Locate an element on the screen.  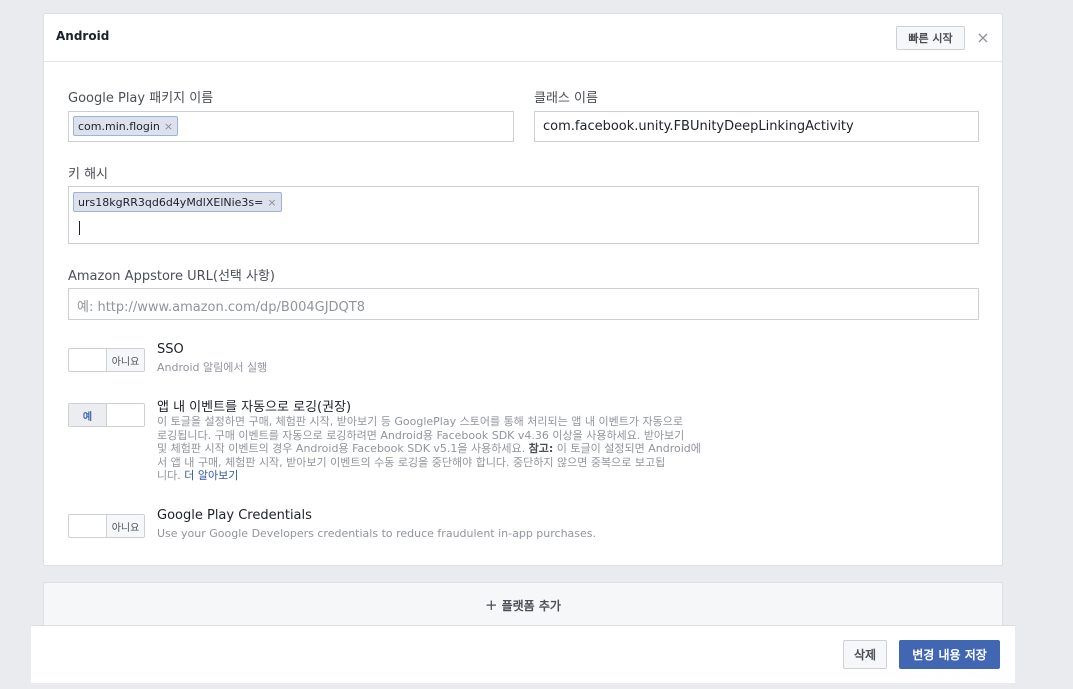
sso-toggle-label: 아니요 is located at coordinates (125, 360).